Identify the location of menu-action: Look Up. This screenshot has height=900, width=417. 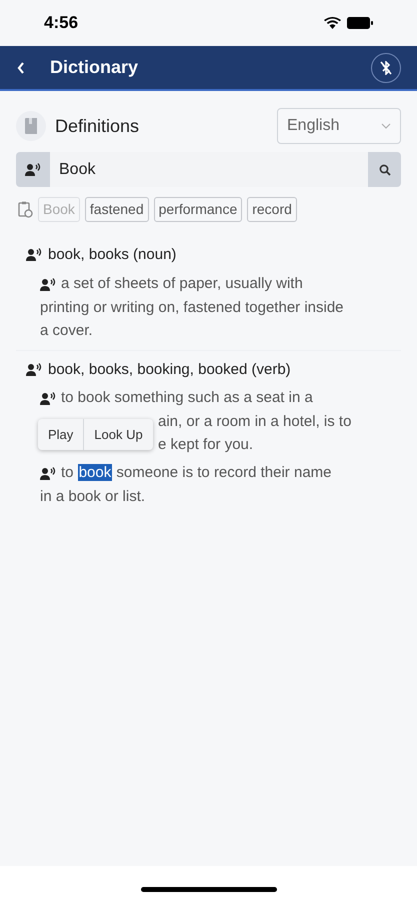
(118, 434).